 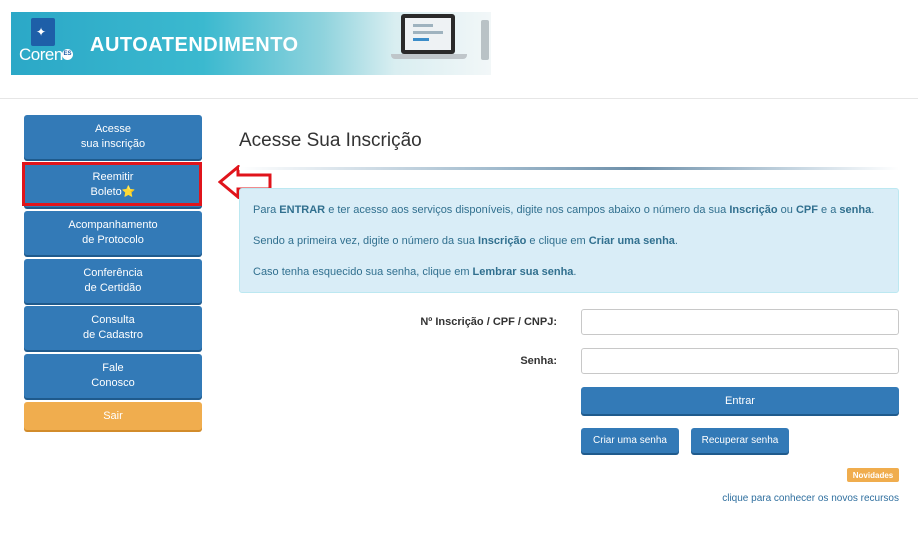 I want to click on laptop-base, so click(x=429, y=56).